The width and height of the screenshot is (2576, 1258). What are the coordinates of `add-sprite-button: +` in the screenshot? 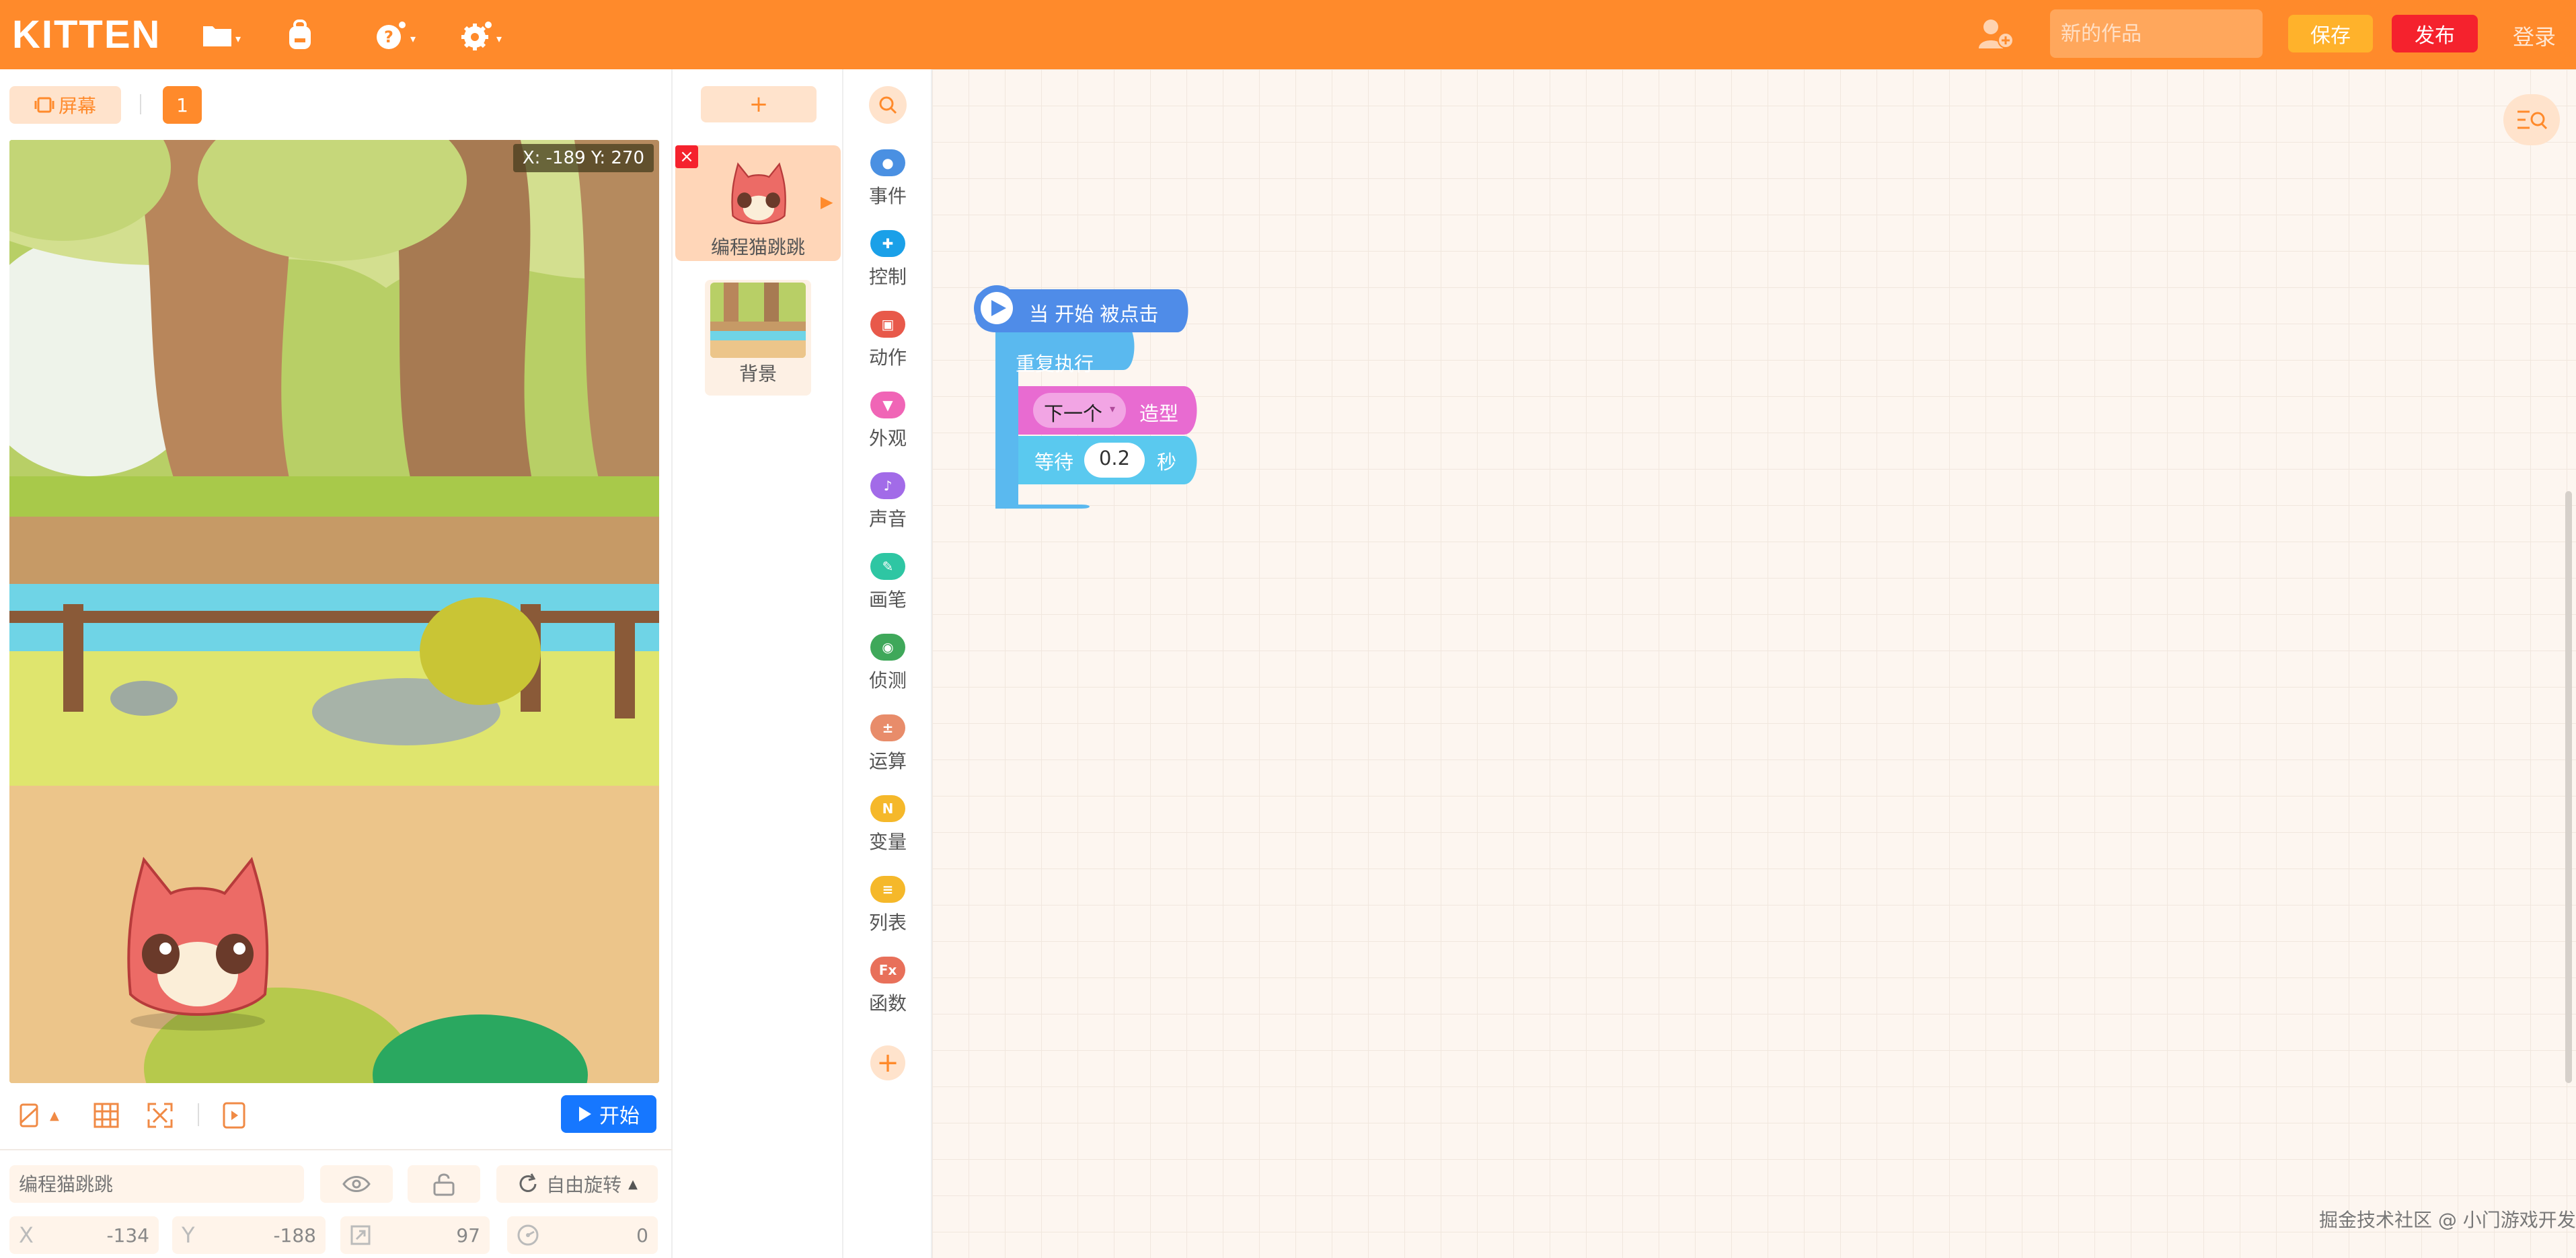 It's located at (759, 104).